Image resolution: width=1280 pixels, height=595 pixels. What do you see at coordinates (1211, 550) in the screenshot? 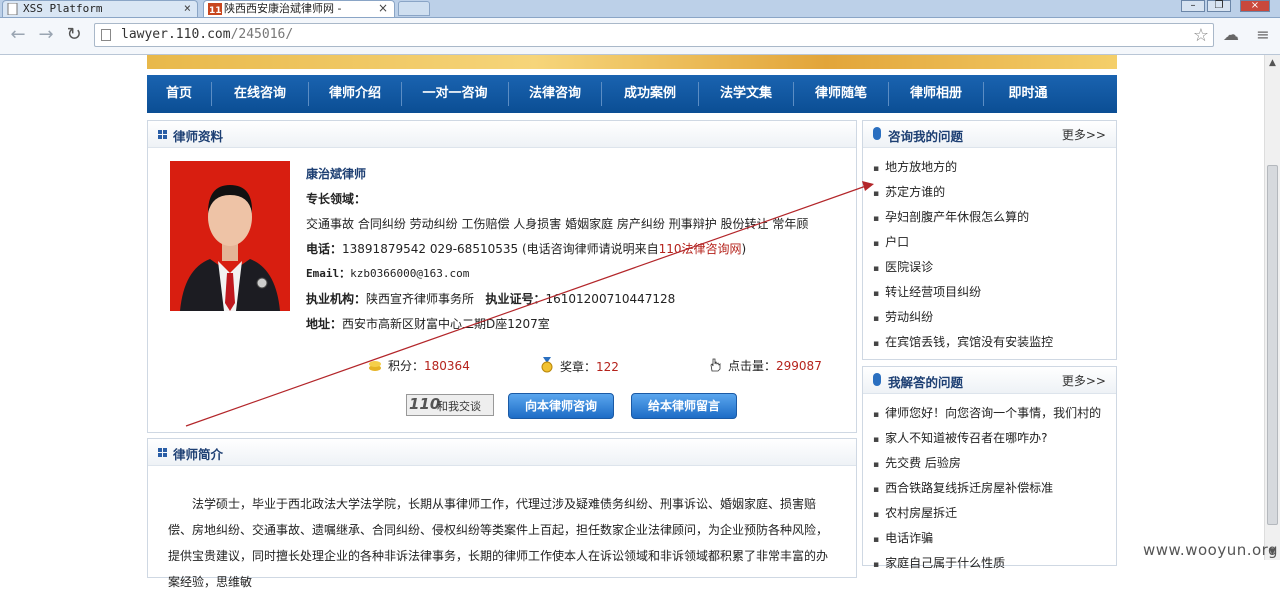
I see `watermark-text: www.wooyun.org` at bounding box center [1211, 550].